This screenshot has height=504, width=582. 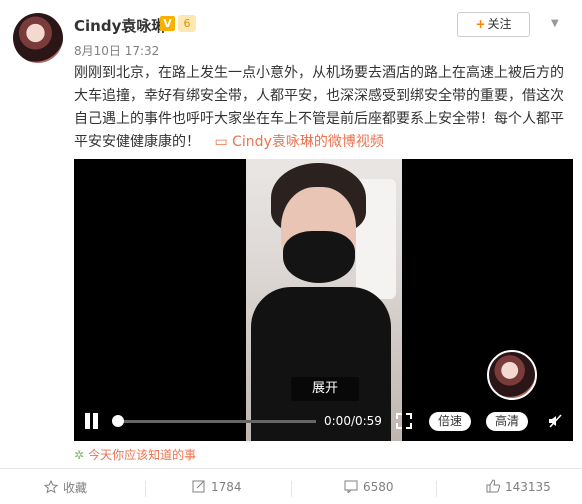 I want to click on progress-track, so click(x=216, y=421).